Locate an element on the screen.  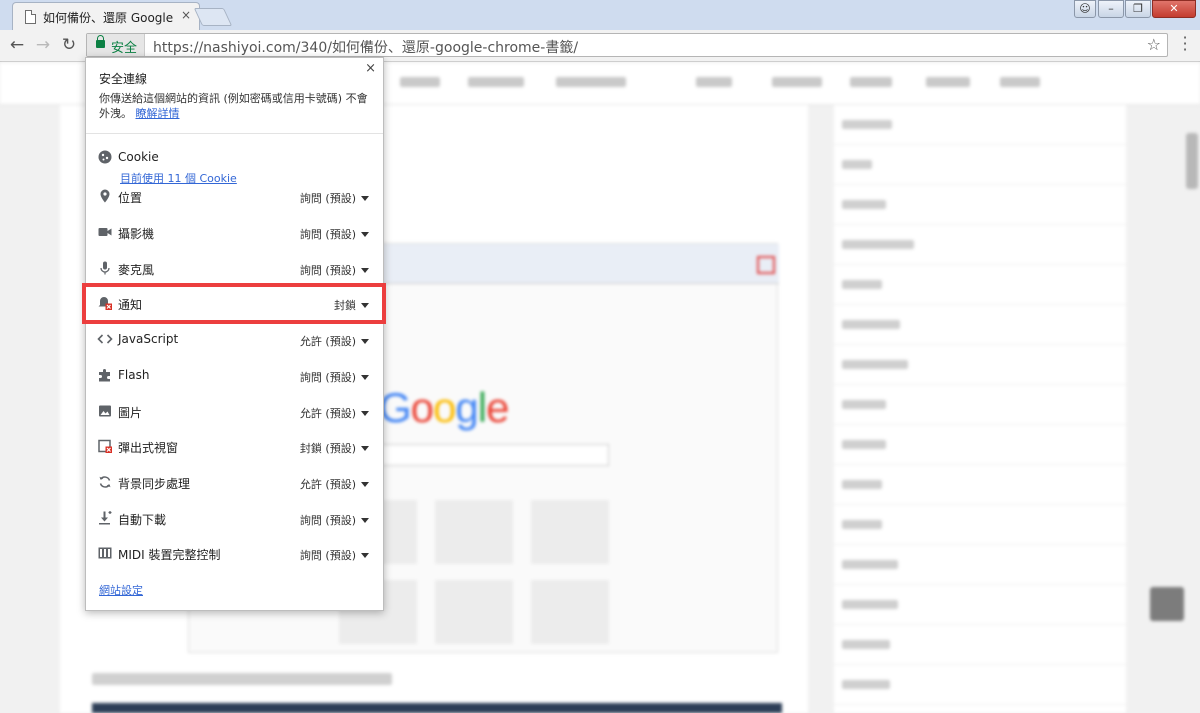
tab-title: 如何備份、還原 Google is located at coordinates (108, 18).